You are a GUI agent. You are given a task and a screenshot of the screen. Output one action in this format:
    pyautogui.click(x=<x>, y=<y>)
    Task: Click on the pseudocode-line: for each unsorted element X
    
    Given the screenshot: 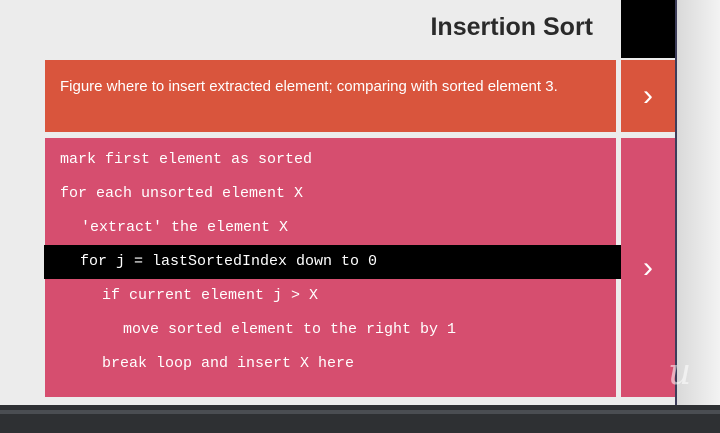 What is the action you would take?
    pyautogui.click(x=182, y=193)
    